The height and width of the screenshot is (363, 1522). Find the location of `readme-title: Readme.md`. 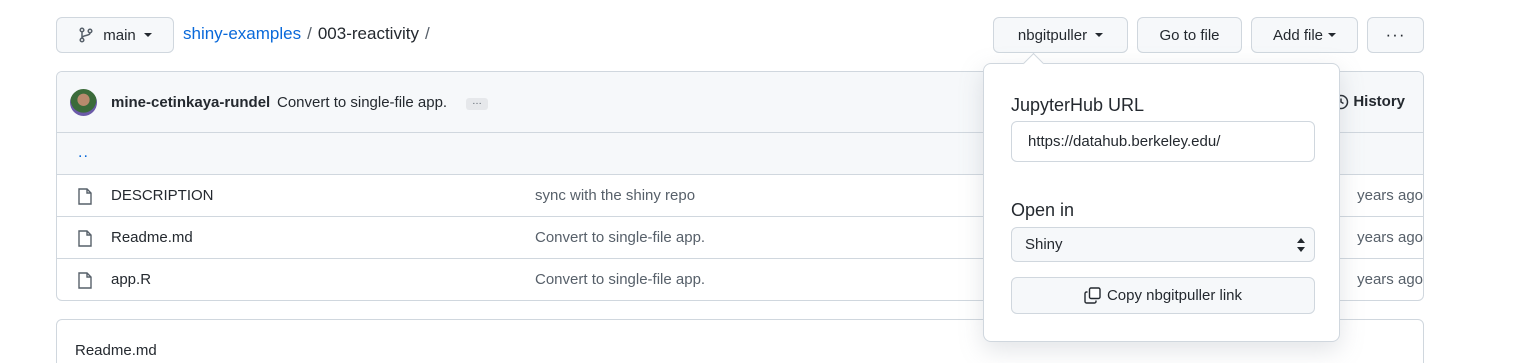

readme-title: Readme.md is located at coordinates (116, 350).